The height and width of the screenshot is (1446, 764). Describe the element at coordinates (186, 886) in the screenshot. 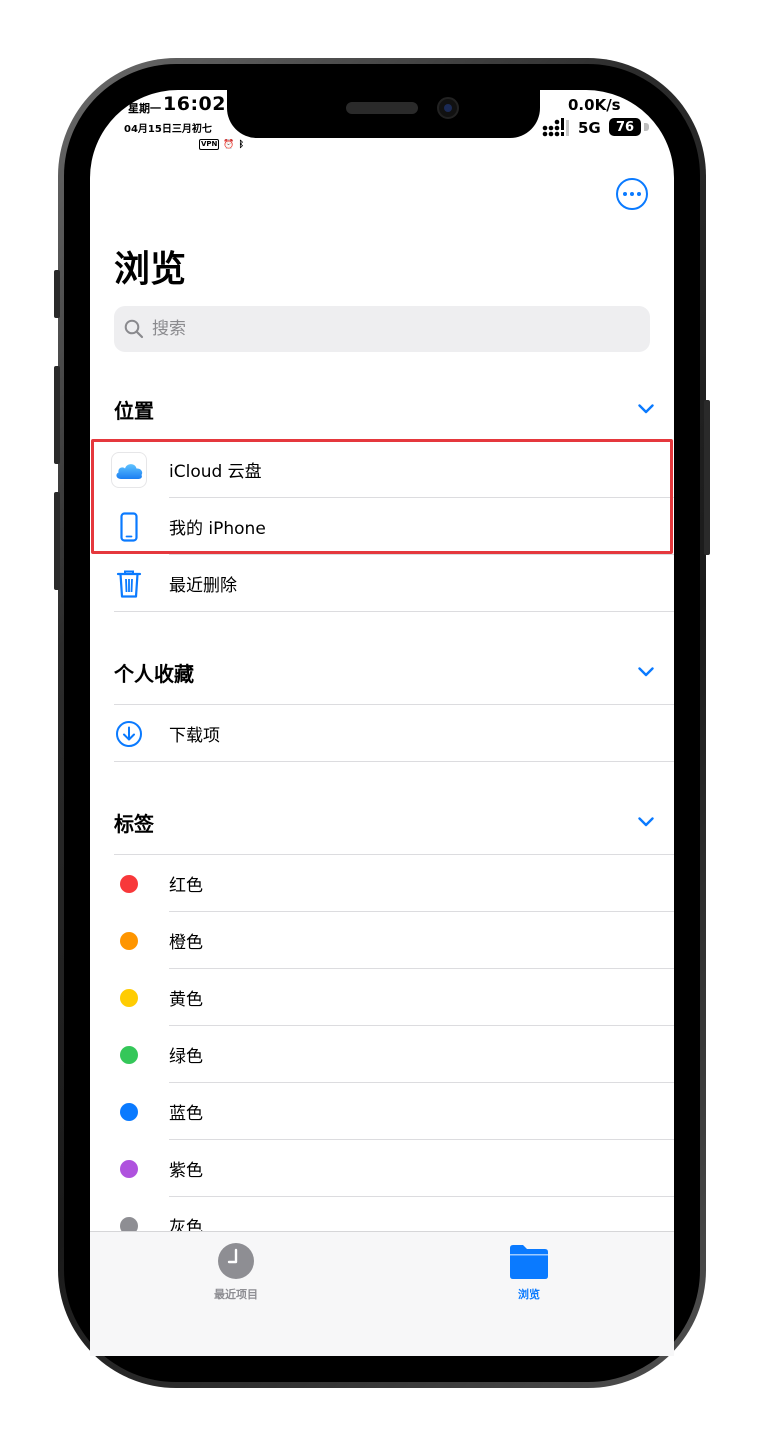

I see `row-label: 红色` at that location.